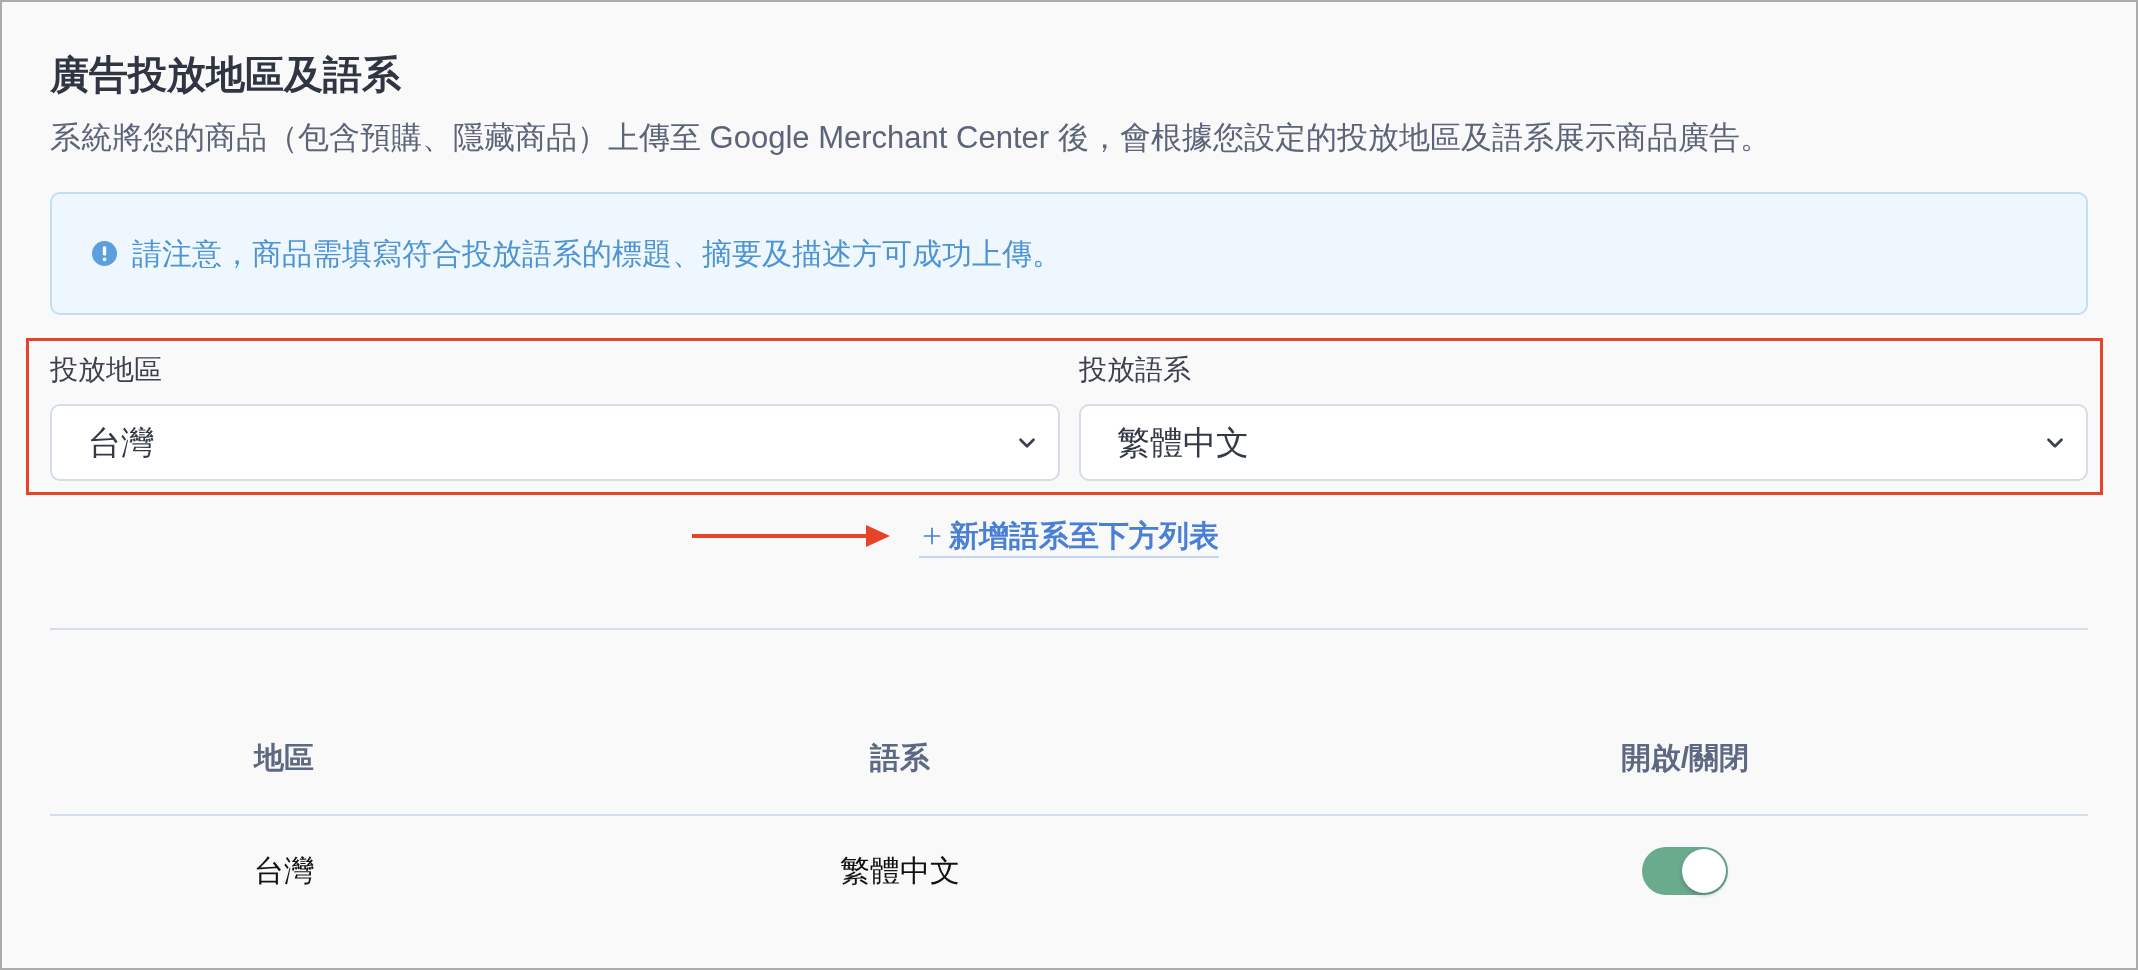 This screenshot has height=970, width=2138. What do you see at coordinates (900, 758) in the screenshot?
I see `column-header: 語系` at bounding box center [900, 758].